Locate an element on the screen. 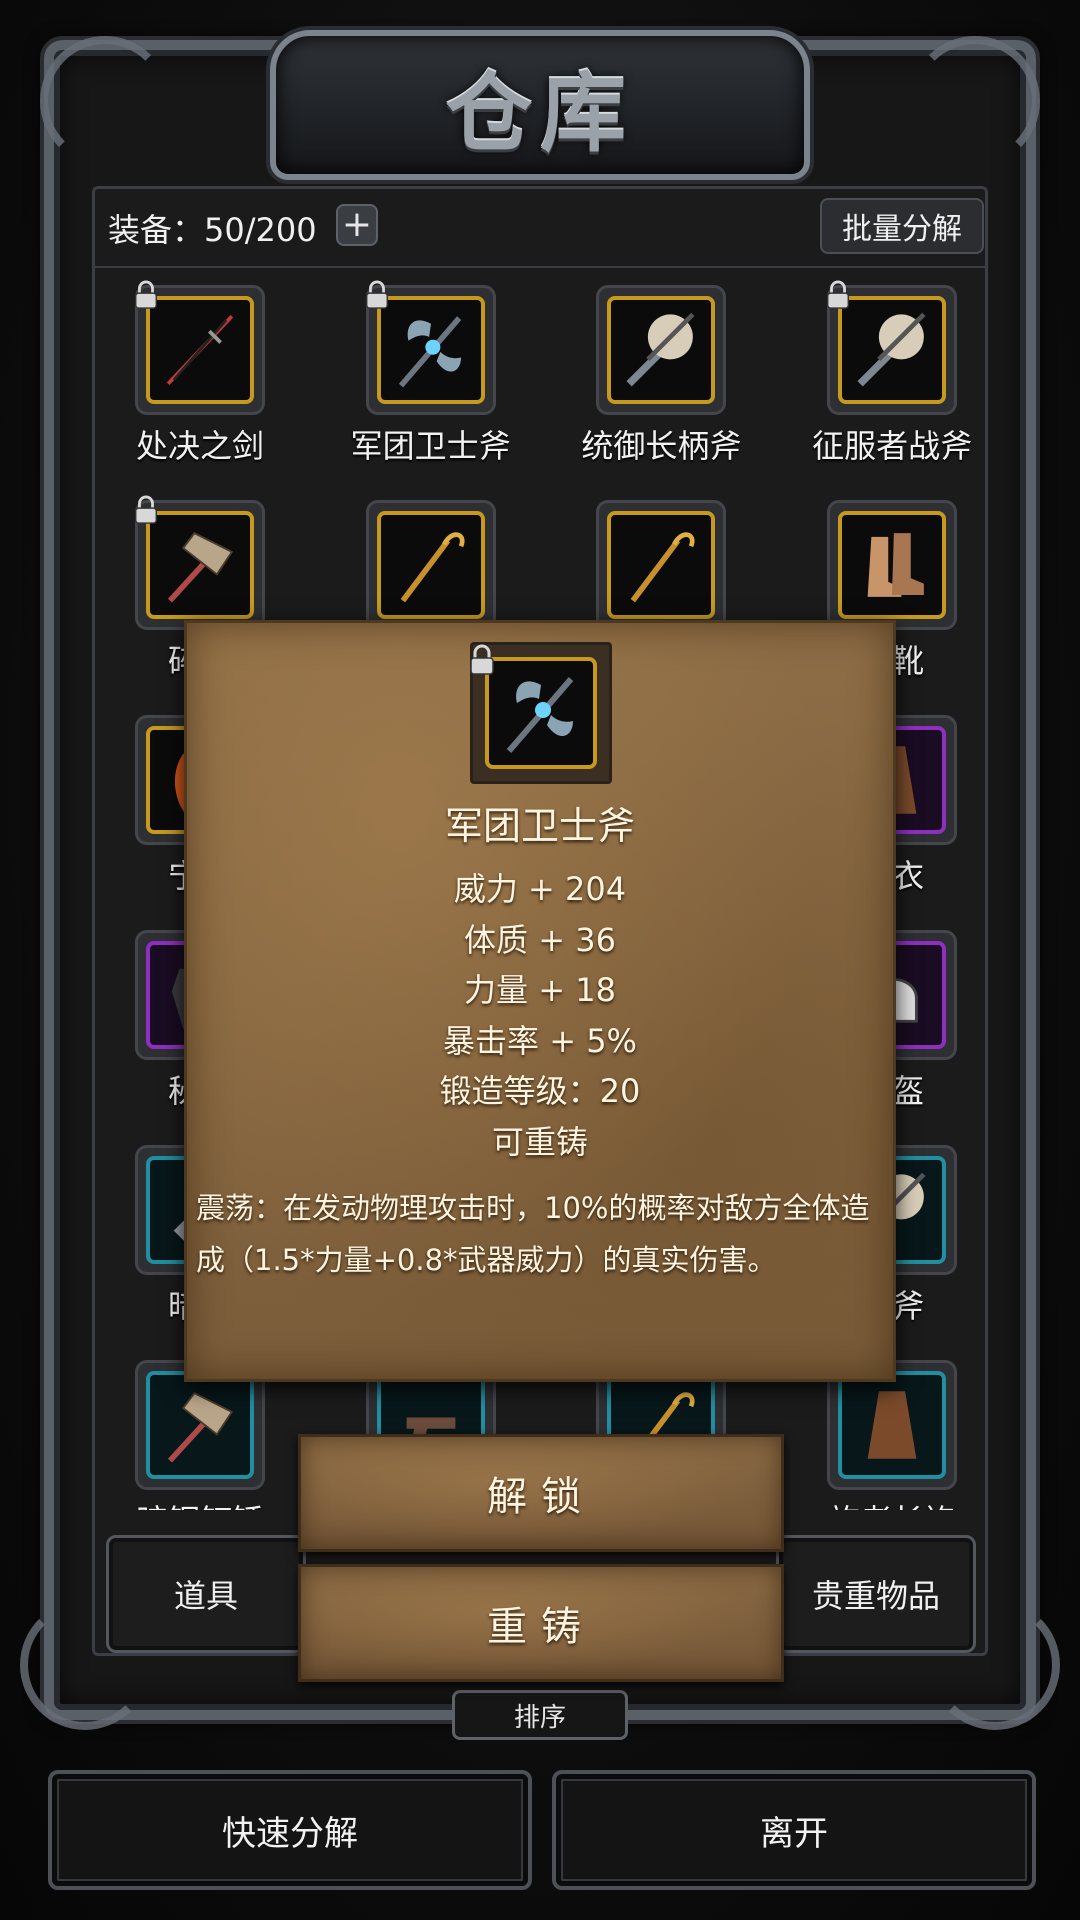 This screenshot has height=1920, width=1080. inventory-item: 处决之剑 is located at coordinates (207, 387).